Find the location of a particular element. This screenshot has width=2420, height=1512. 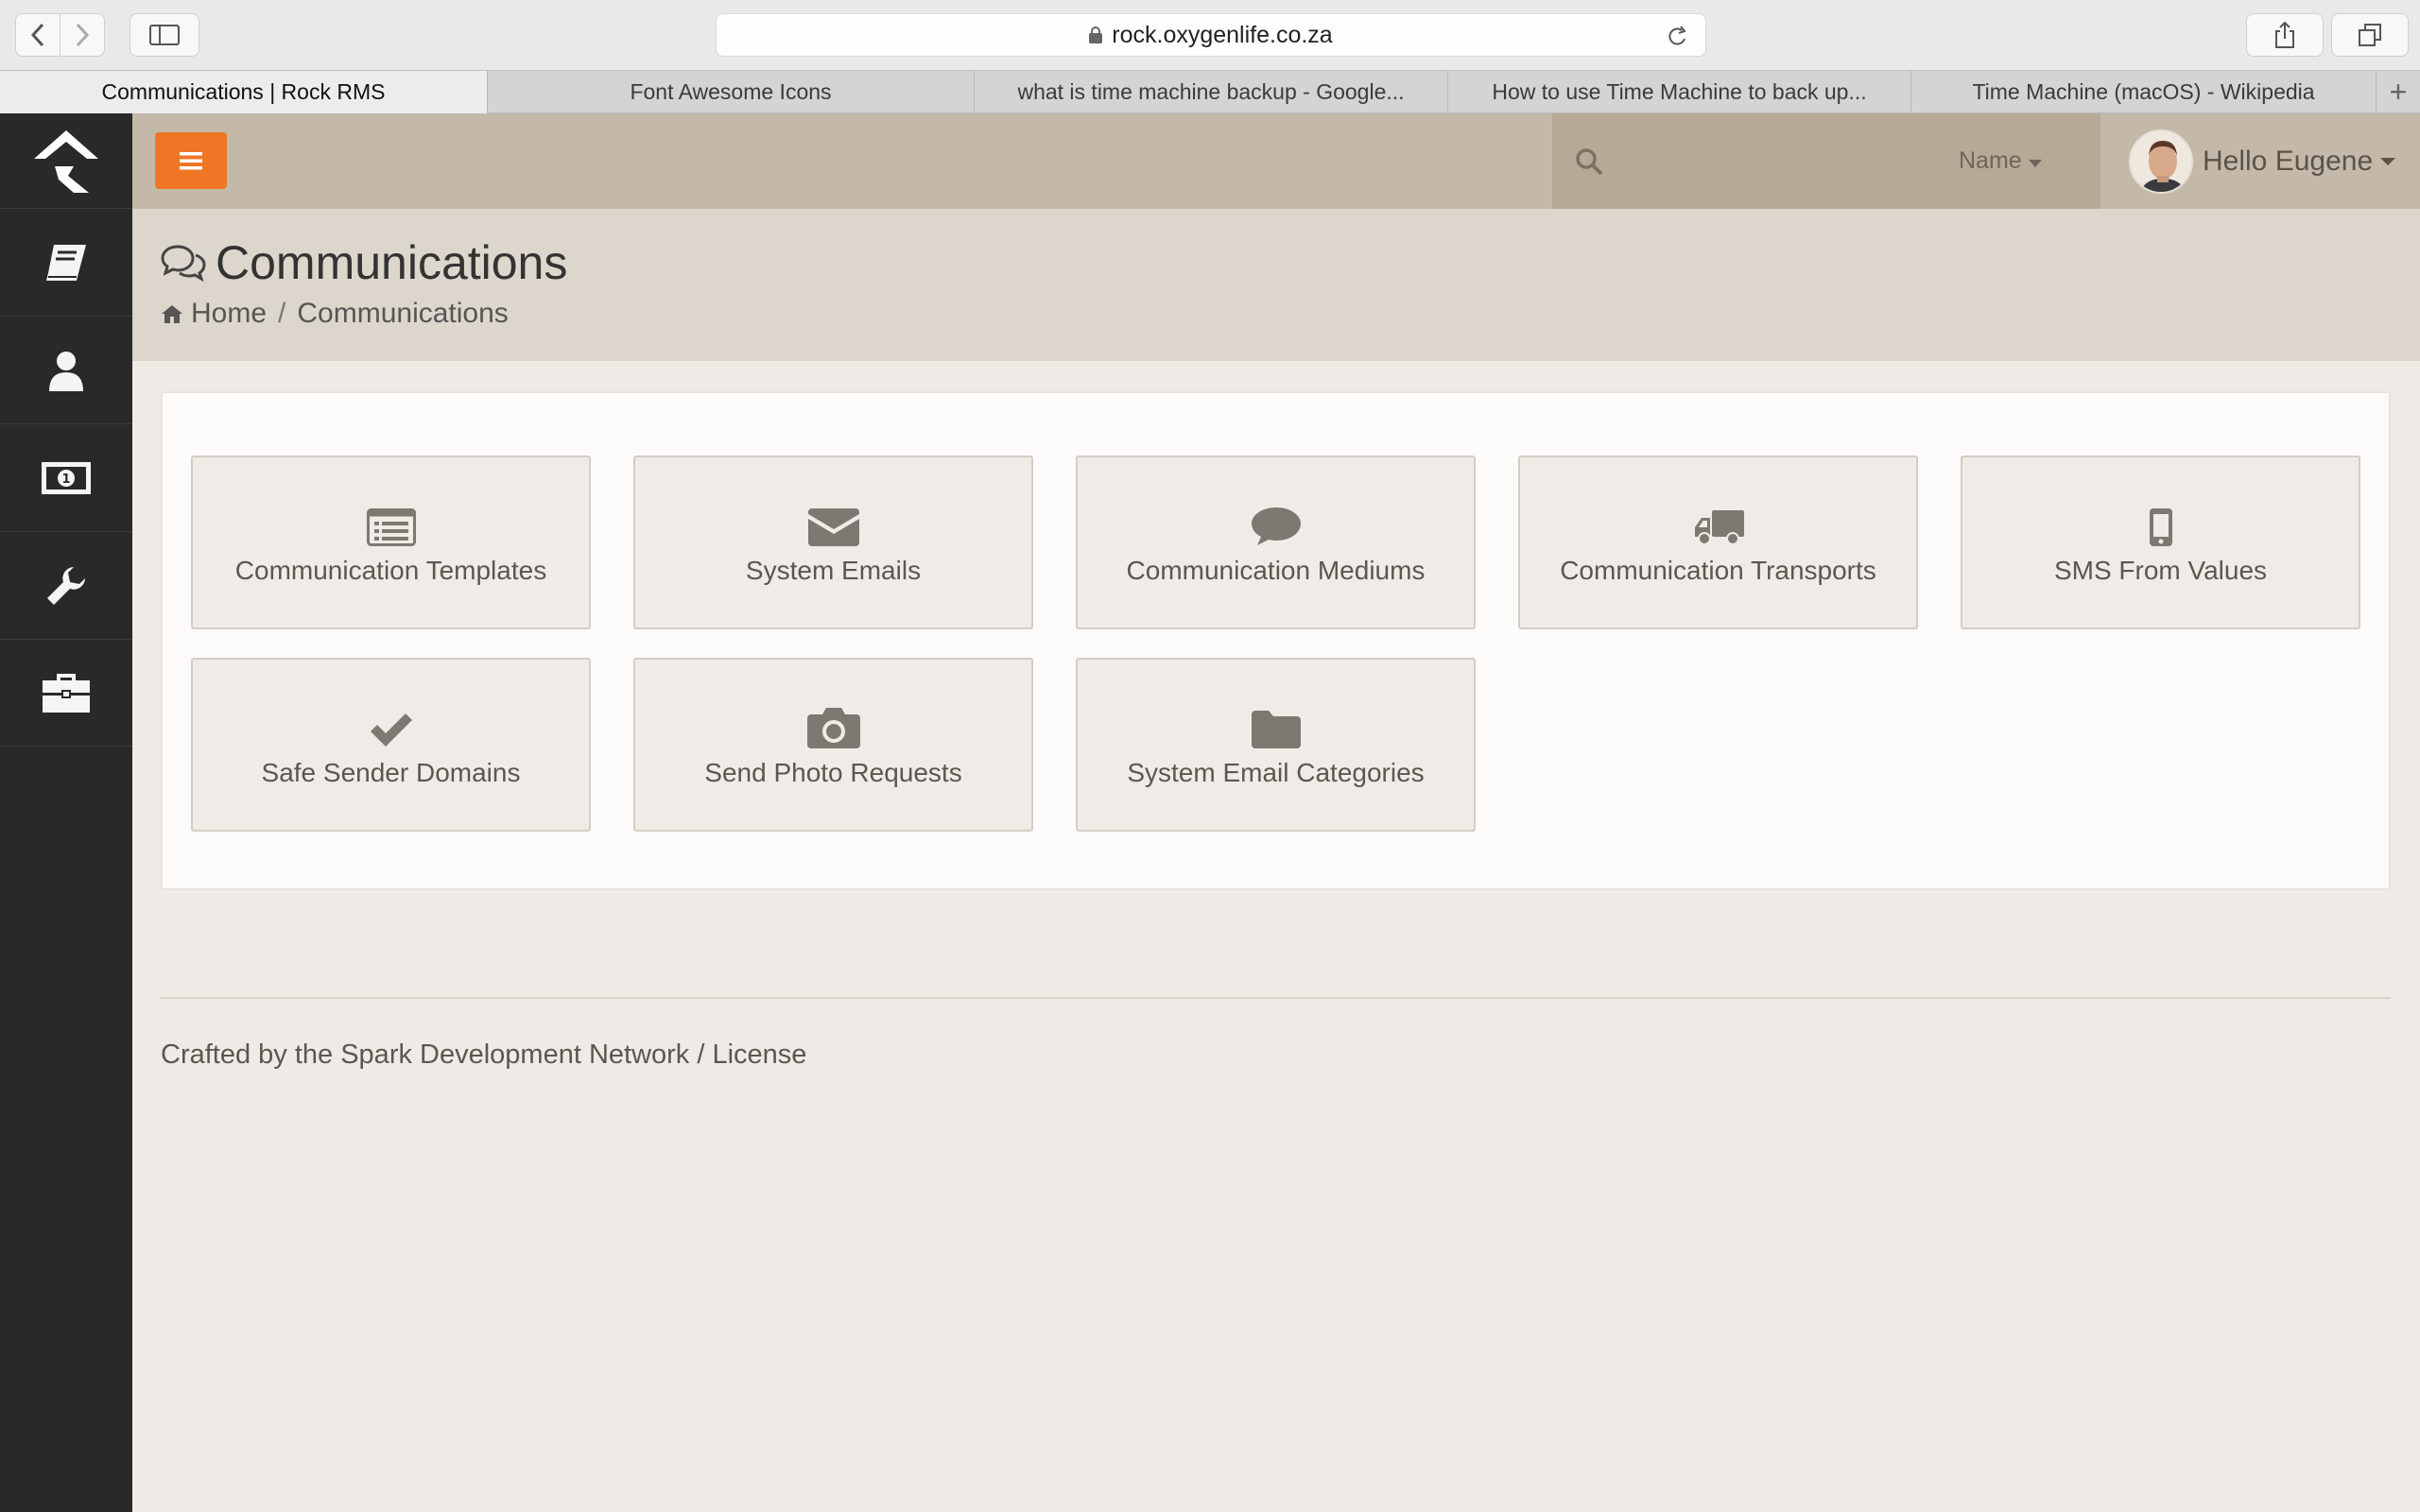

user-icon is located at coordinates (66, 371).